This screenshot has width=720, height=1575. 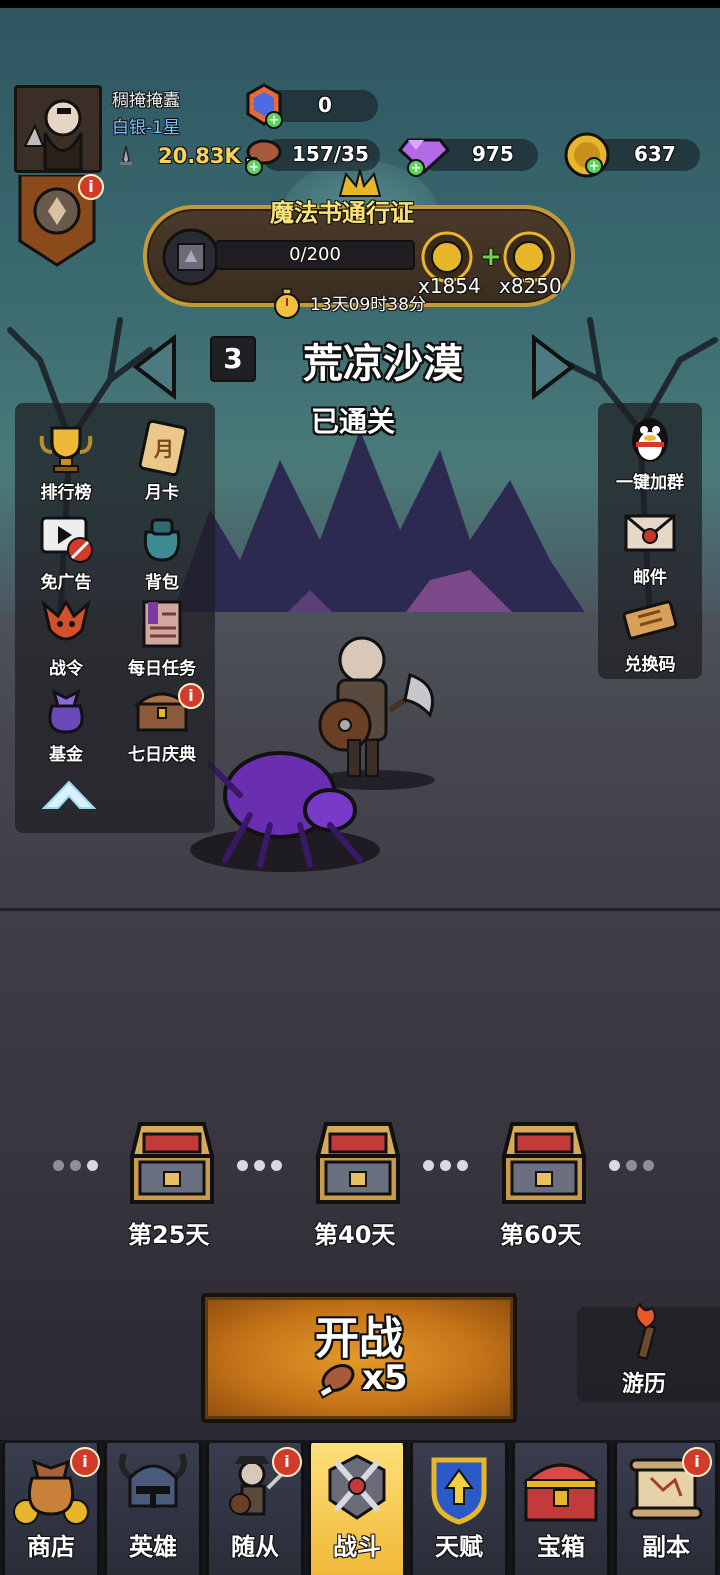 I want to click on crystal-mountain, so click(x=380, y=525).